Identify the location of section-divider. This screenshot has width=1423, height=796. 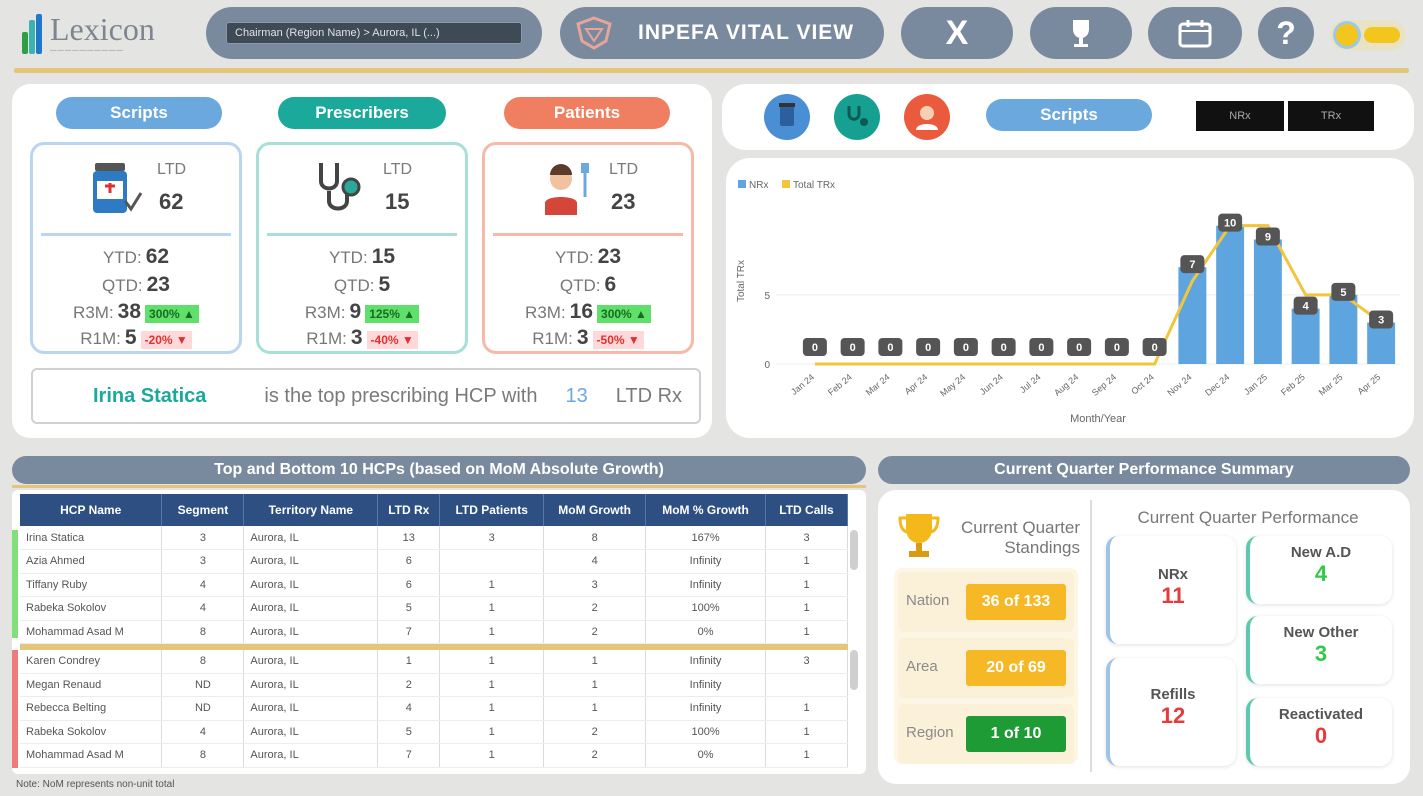
(439, 486).